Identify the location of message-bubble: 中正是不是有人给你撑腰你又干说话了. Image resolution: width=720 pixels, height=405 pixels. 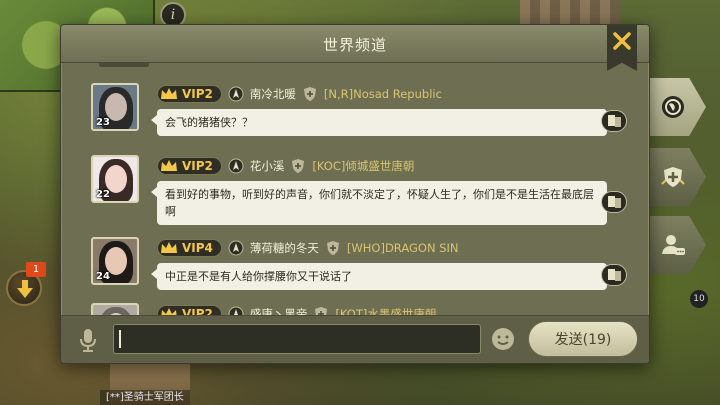
(379, 276).